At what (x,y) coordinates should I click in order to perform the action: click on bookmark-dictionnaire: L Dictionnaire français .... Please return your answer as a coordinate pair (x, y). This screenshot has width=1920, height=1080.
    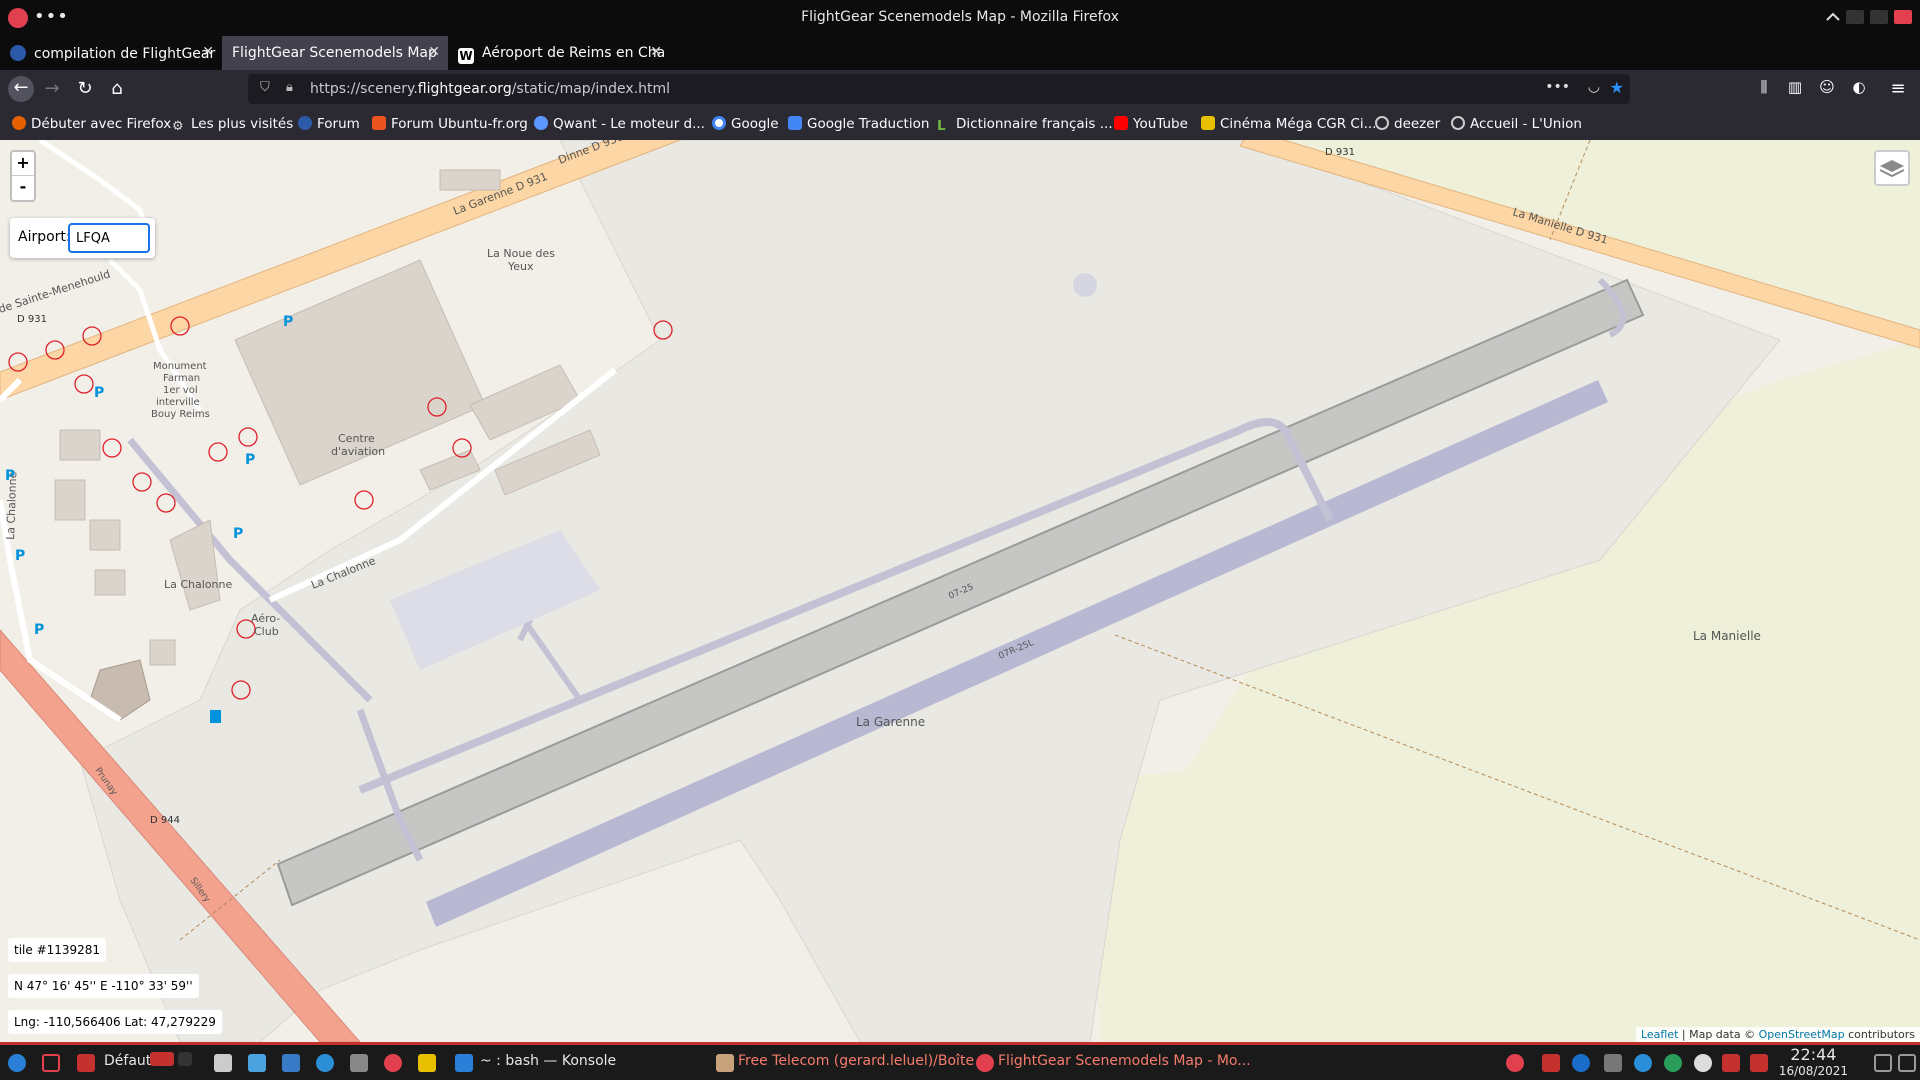
    Looking at the image, I should click on (1025, 125).